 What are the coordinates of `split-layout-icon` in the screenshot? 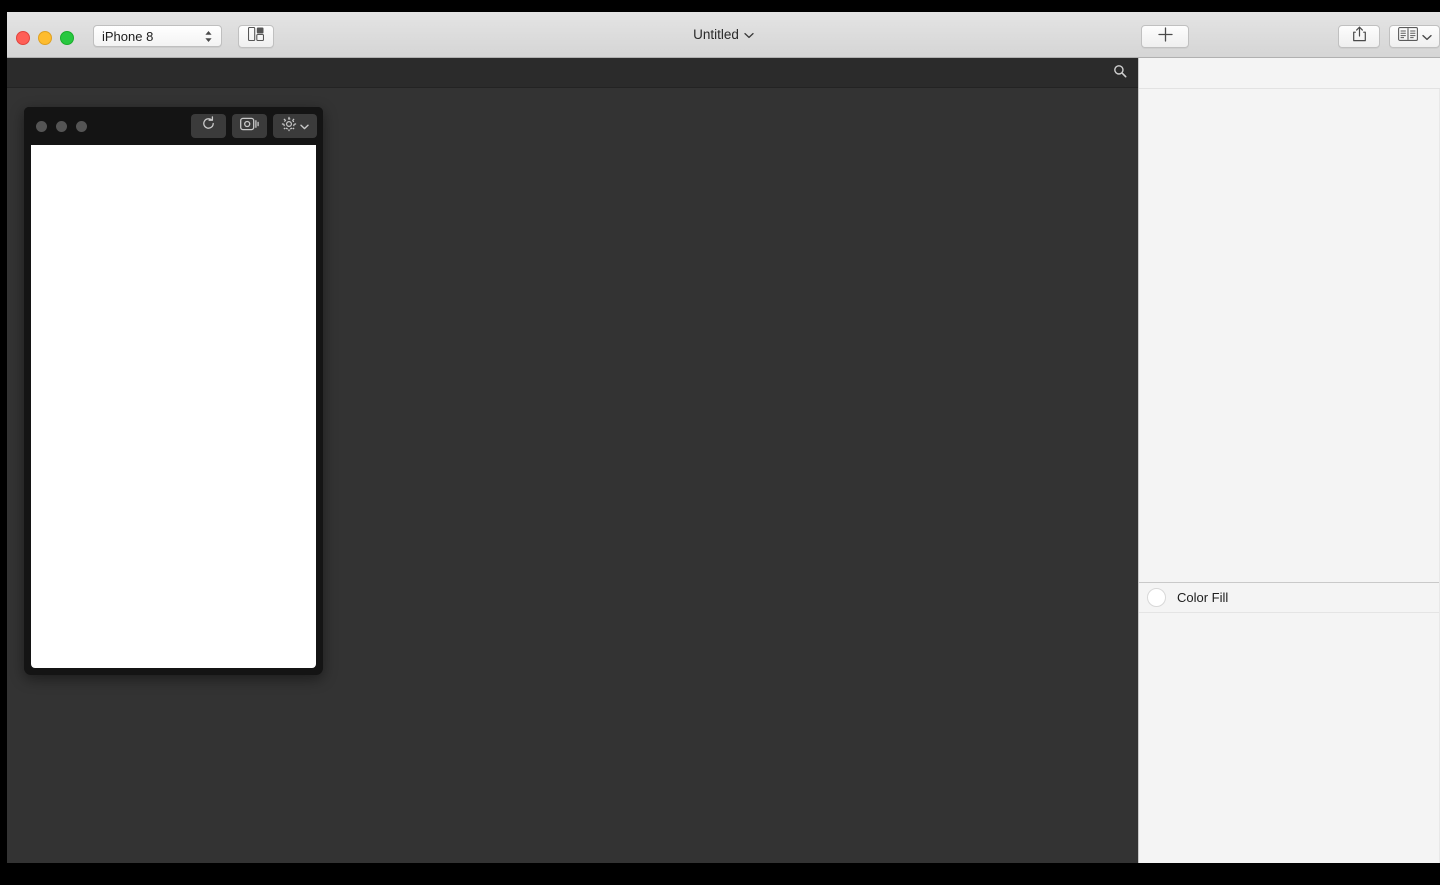 It's located at (256, 36).